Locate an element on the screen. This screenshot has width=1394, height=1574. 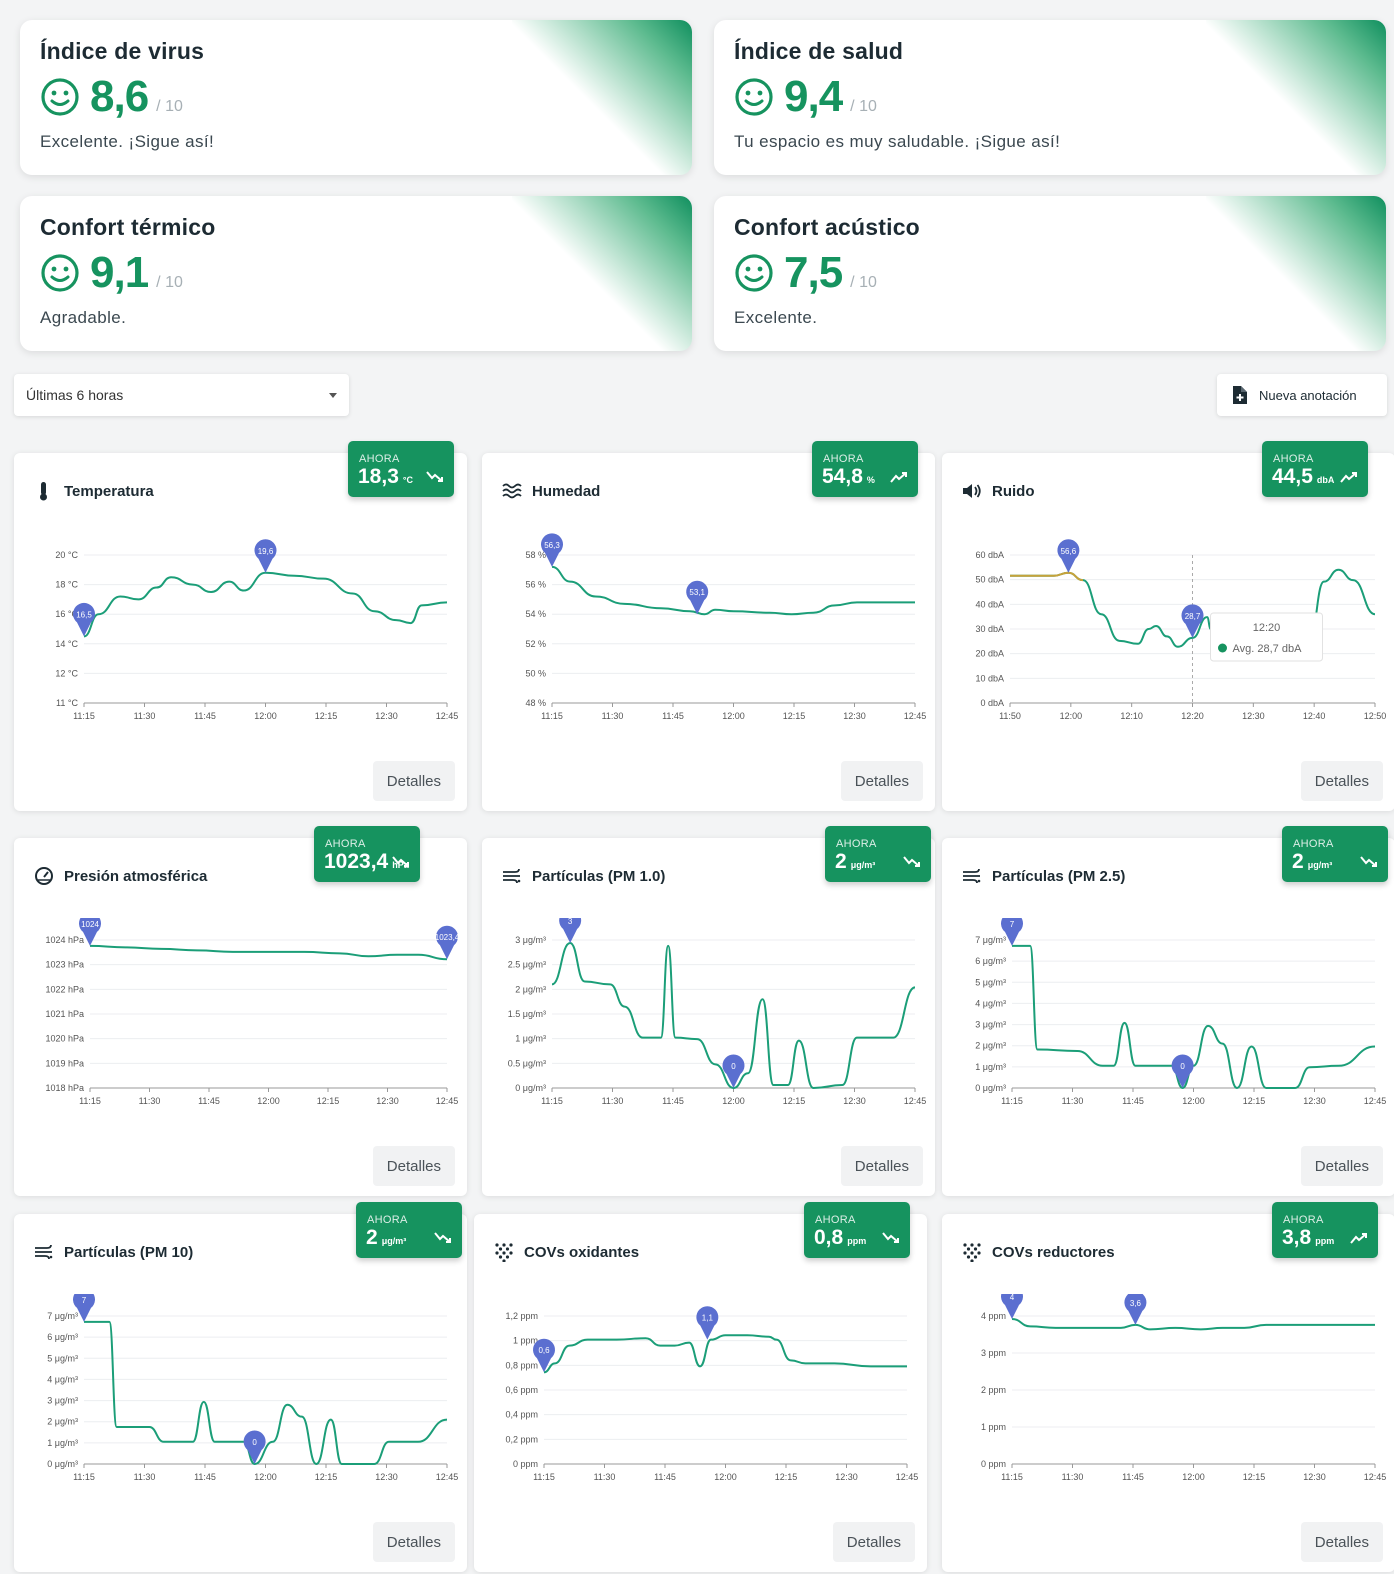
y-tick-label: 1018 hPa is located at coordinates (64, 1088).